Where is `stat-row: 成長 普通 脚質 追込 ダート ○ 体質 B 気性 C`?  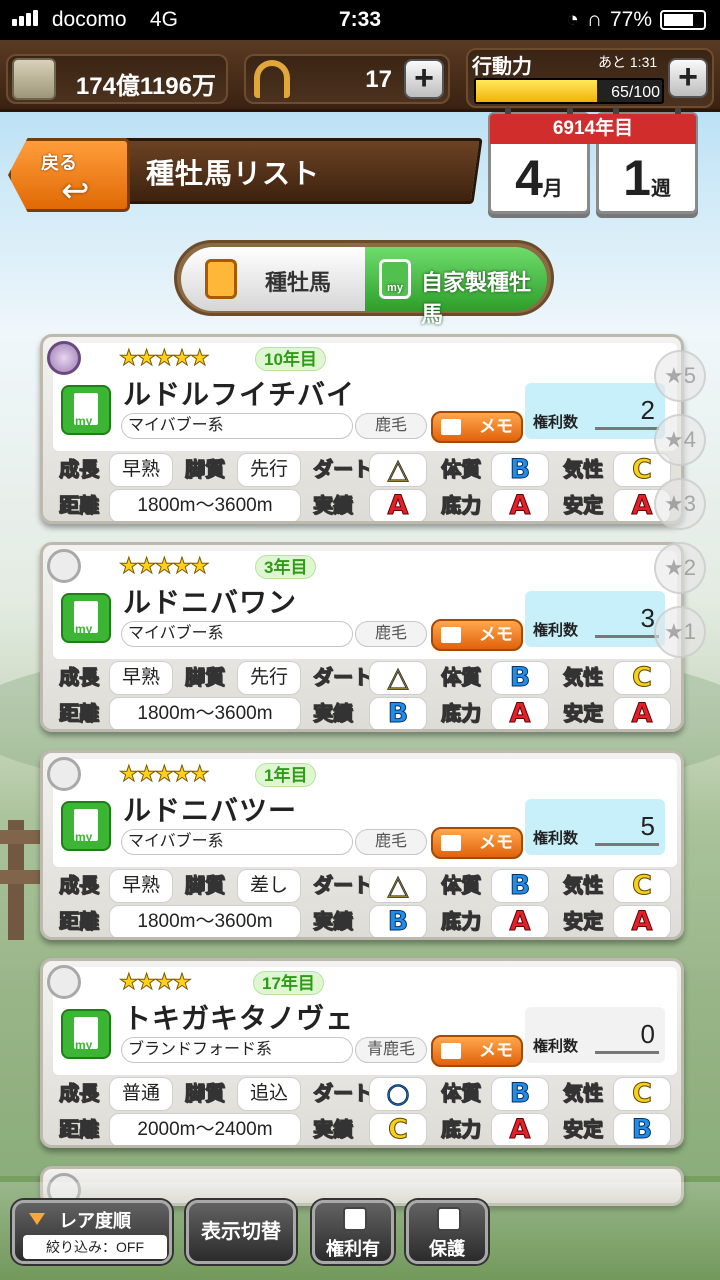 stat-row: 成長 普通 脚質 追込 ダート ○ 体質 B 気性 C is located at coordinates (365, 1095).